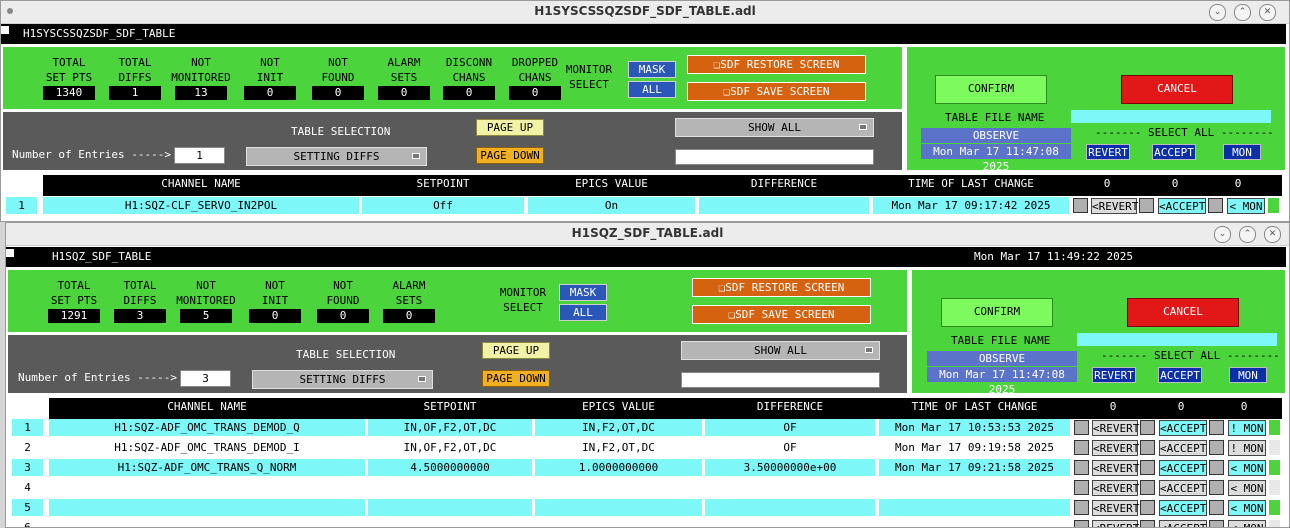 The image size is (1290, 528). Describe the element at coordinates (27, 507) in the screenshot. I see `row-number: 5` at that location.